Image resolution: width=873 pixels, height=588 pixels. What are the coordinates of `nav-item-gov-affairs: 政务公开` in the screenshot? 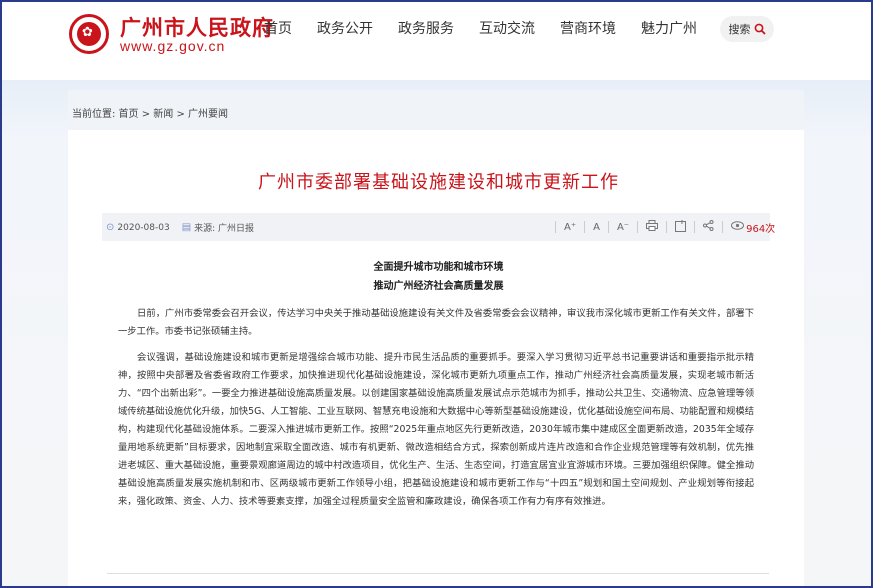 It's located at (345, 29).